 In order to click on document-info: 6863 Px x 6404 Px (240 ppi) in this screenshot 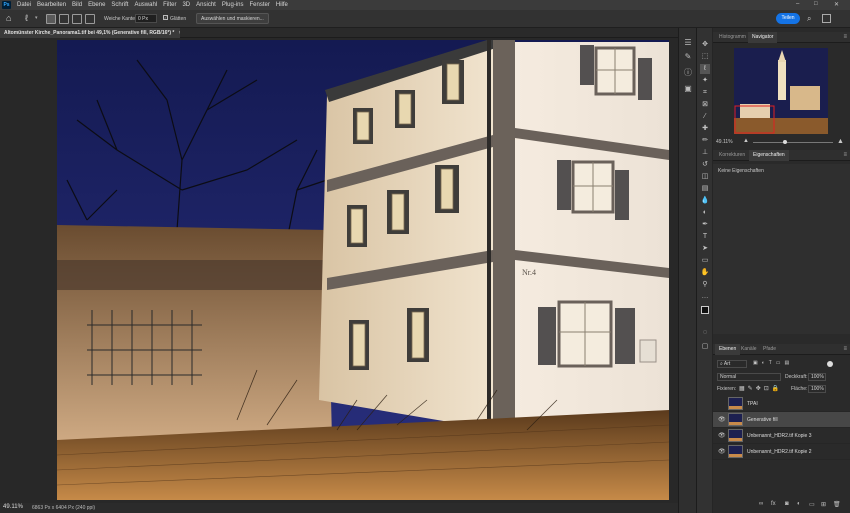, I will do `click(63, 508)`.